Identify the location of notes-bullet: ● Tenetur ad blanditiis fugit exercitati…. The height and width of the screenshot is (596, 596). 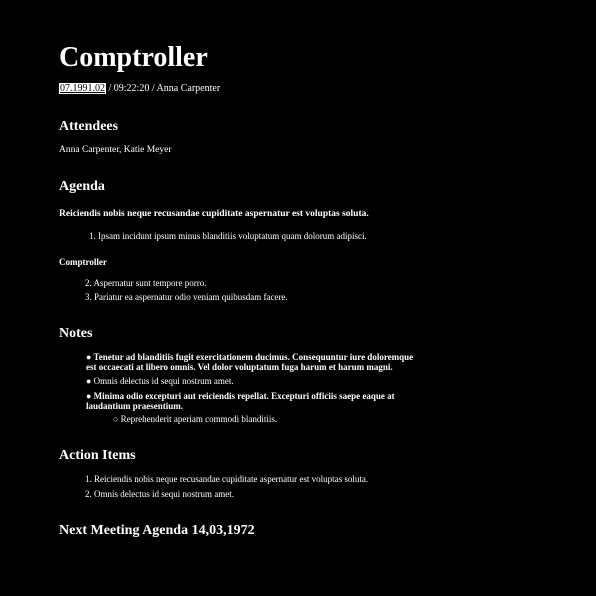
(250, 362).